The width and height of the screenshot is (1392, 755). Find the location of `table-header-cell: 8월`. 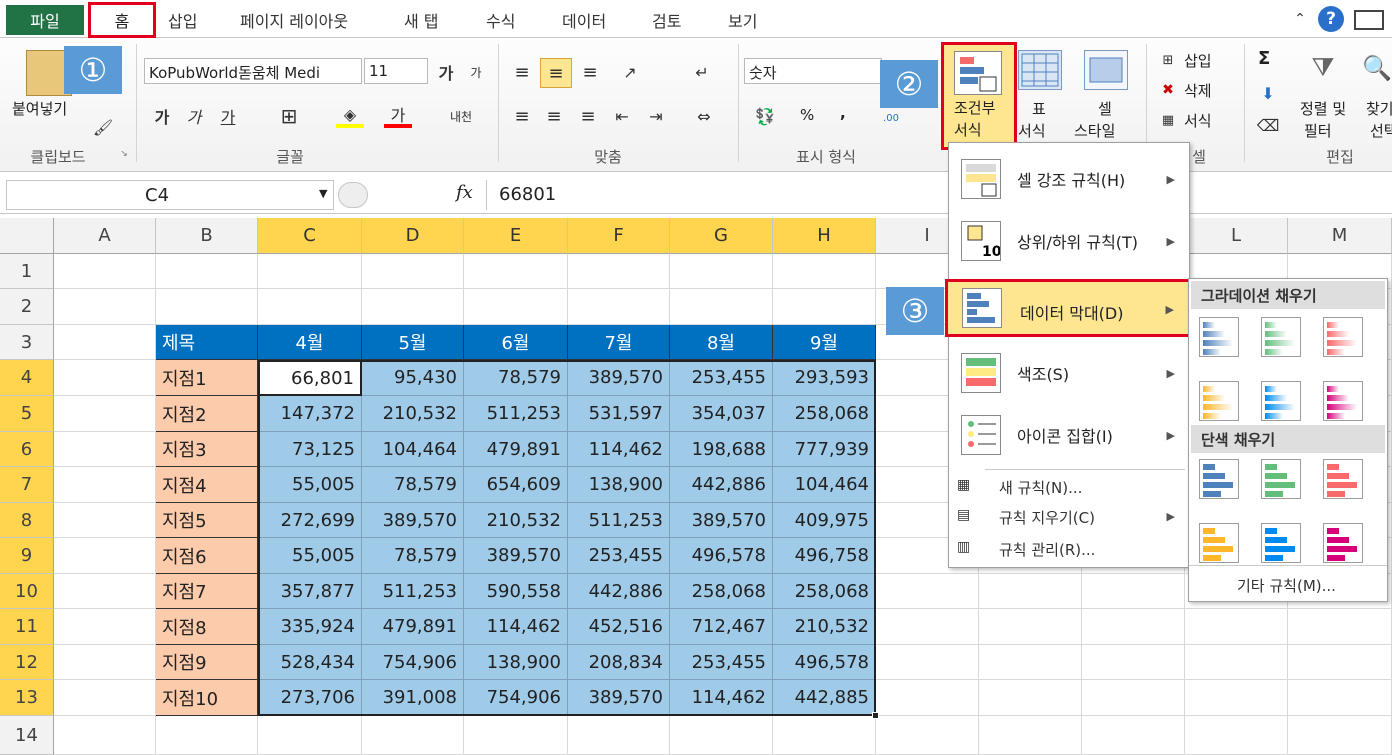

table-header-cell: 8월 is located at coordinates (721, 342).